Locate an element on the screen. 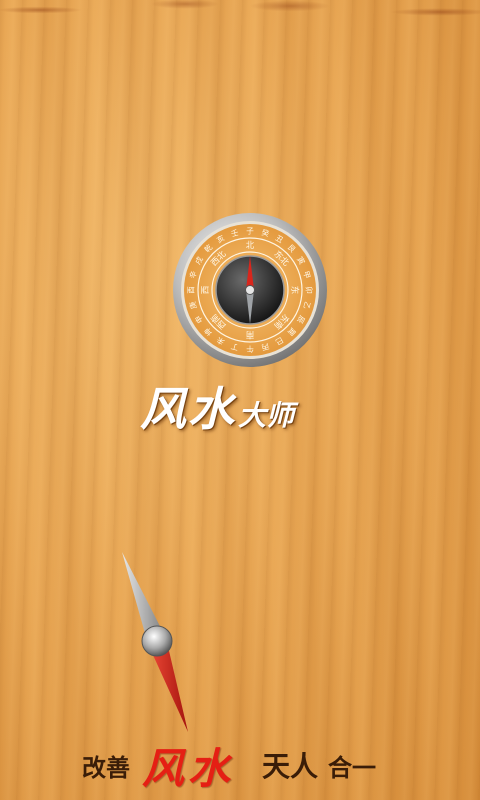 The height and width of the screenshot is (800, 480). compass-inner-label-6: 西 is located at coordinates (206, 290).